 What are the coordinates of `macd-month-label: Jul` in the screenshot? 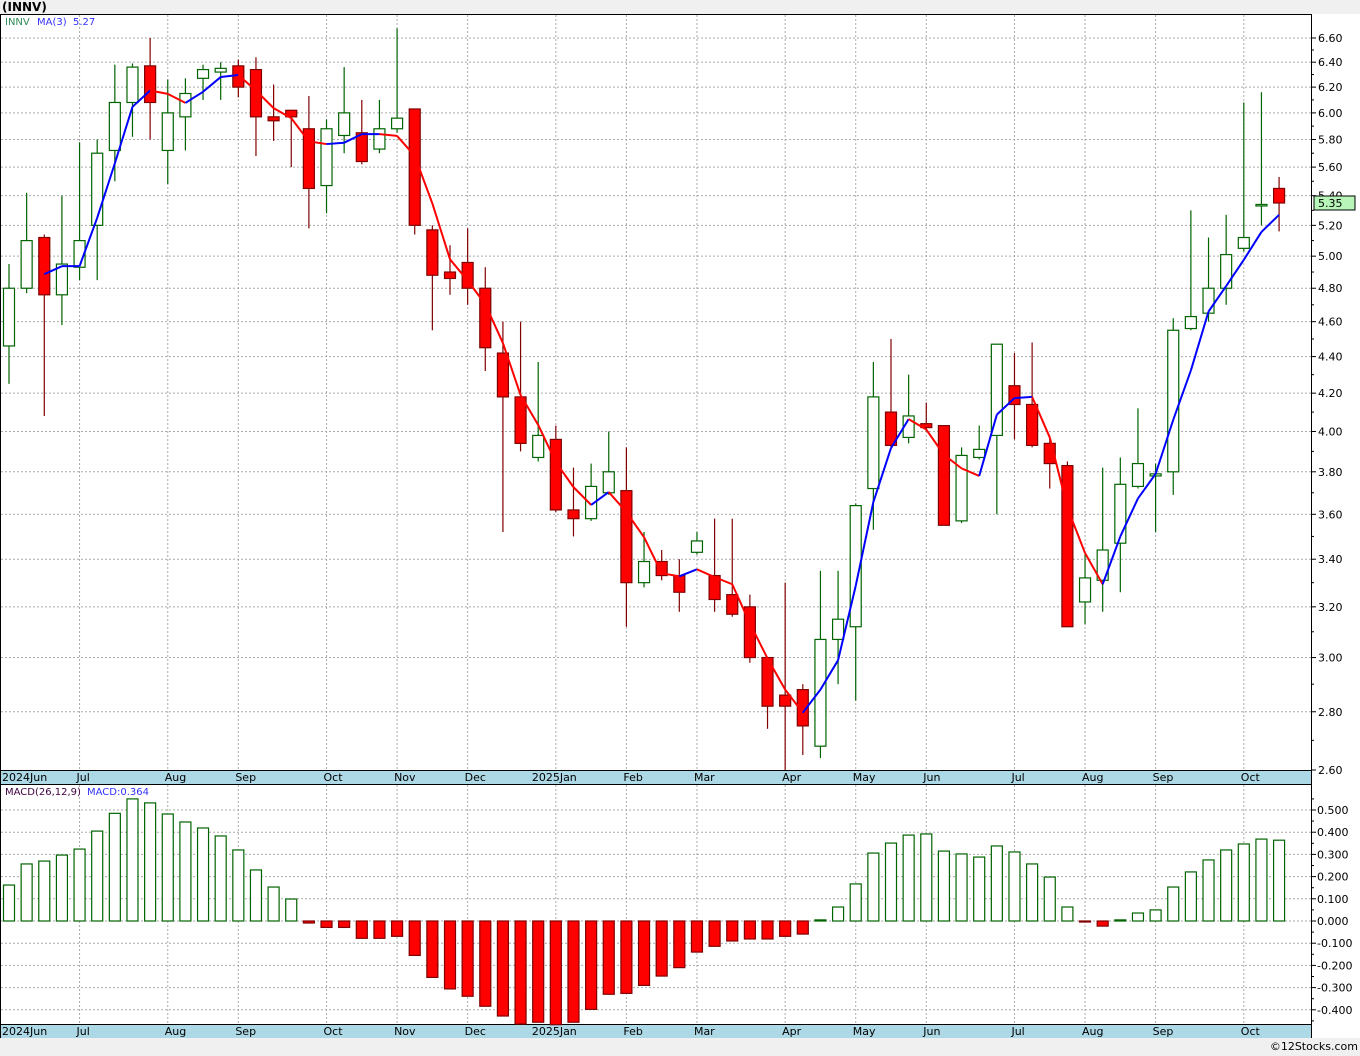 It's located at (1017, 1031).